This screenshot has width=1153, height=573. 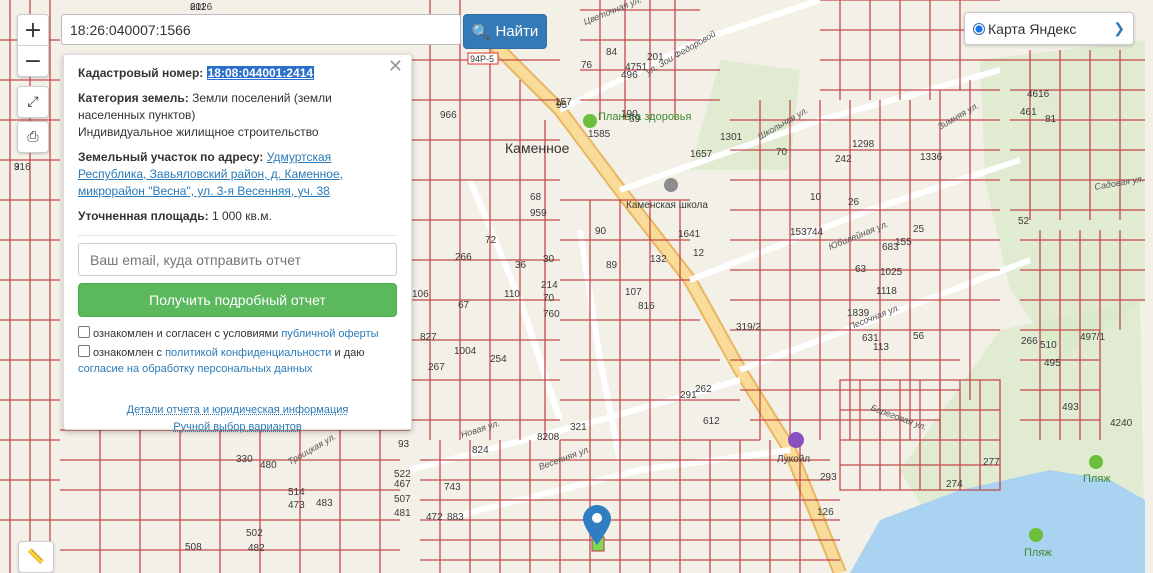 I want to click on parcel-number-label: 52, so click(x=1024, y=221).